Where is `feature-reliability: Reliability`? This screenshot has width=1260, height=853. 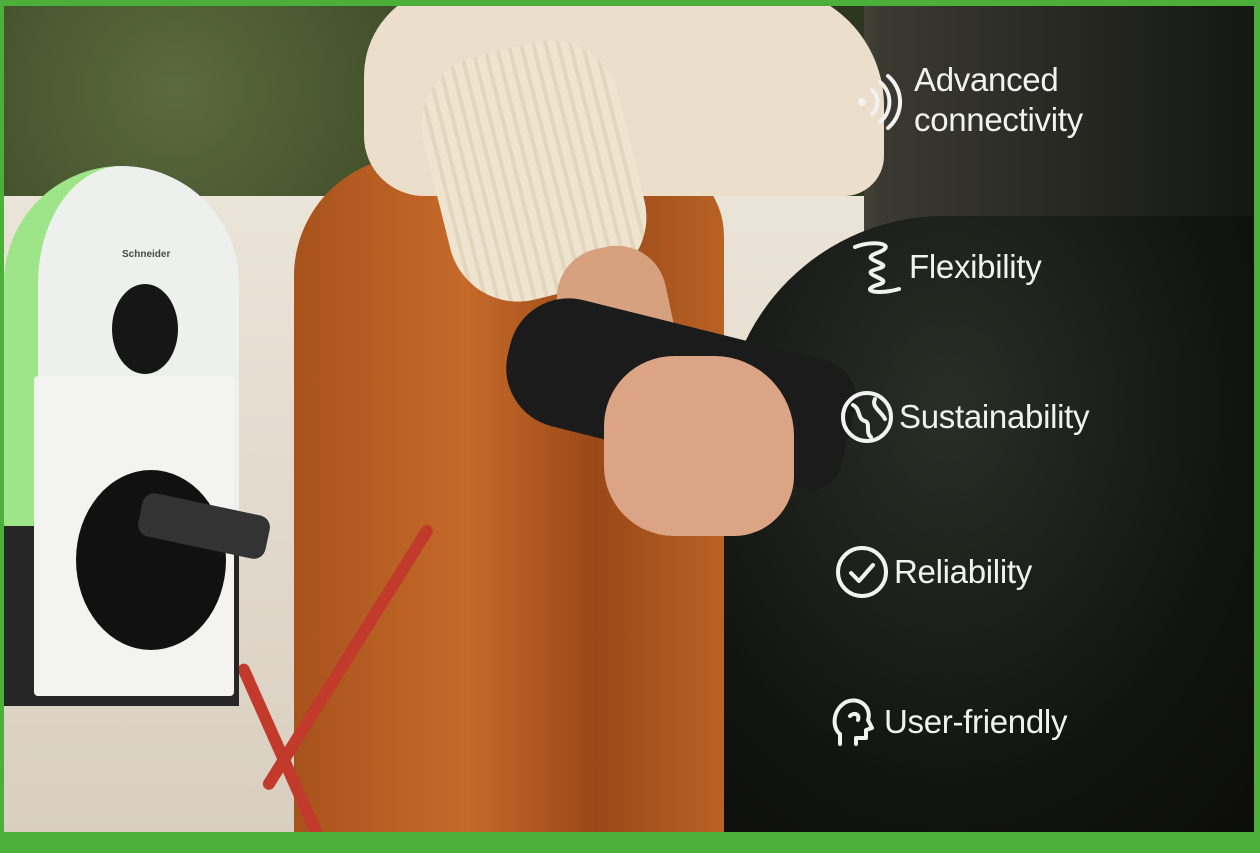 feature-reliability: Reliability is located at coordinates (931, 572).